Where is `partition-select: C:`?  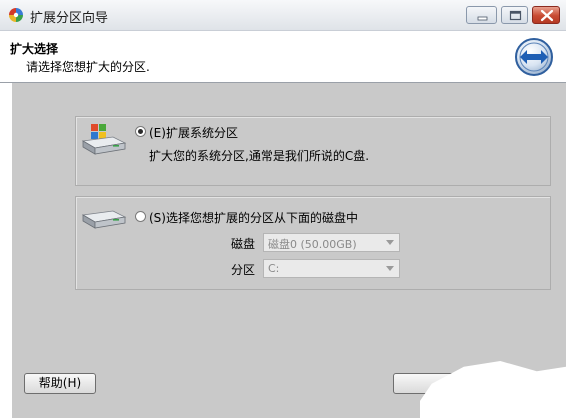
partition-select: C: is located at coordinates (331, 268).